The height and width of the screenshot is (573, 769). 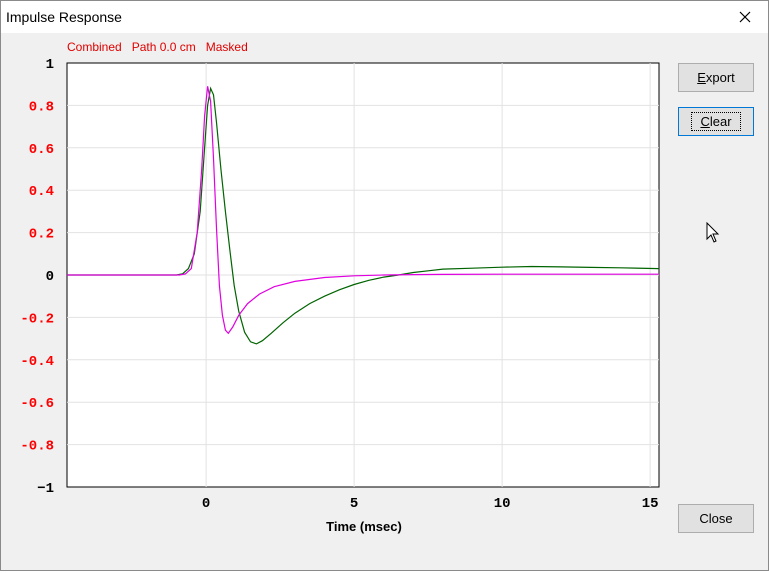 I want to click on export-label: xport, so click(x=720, y=77).